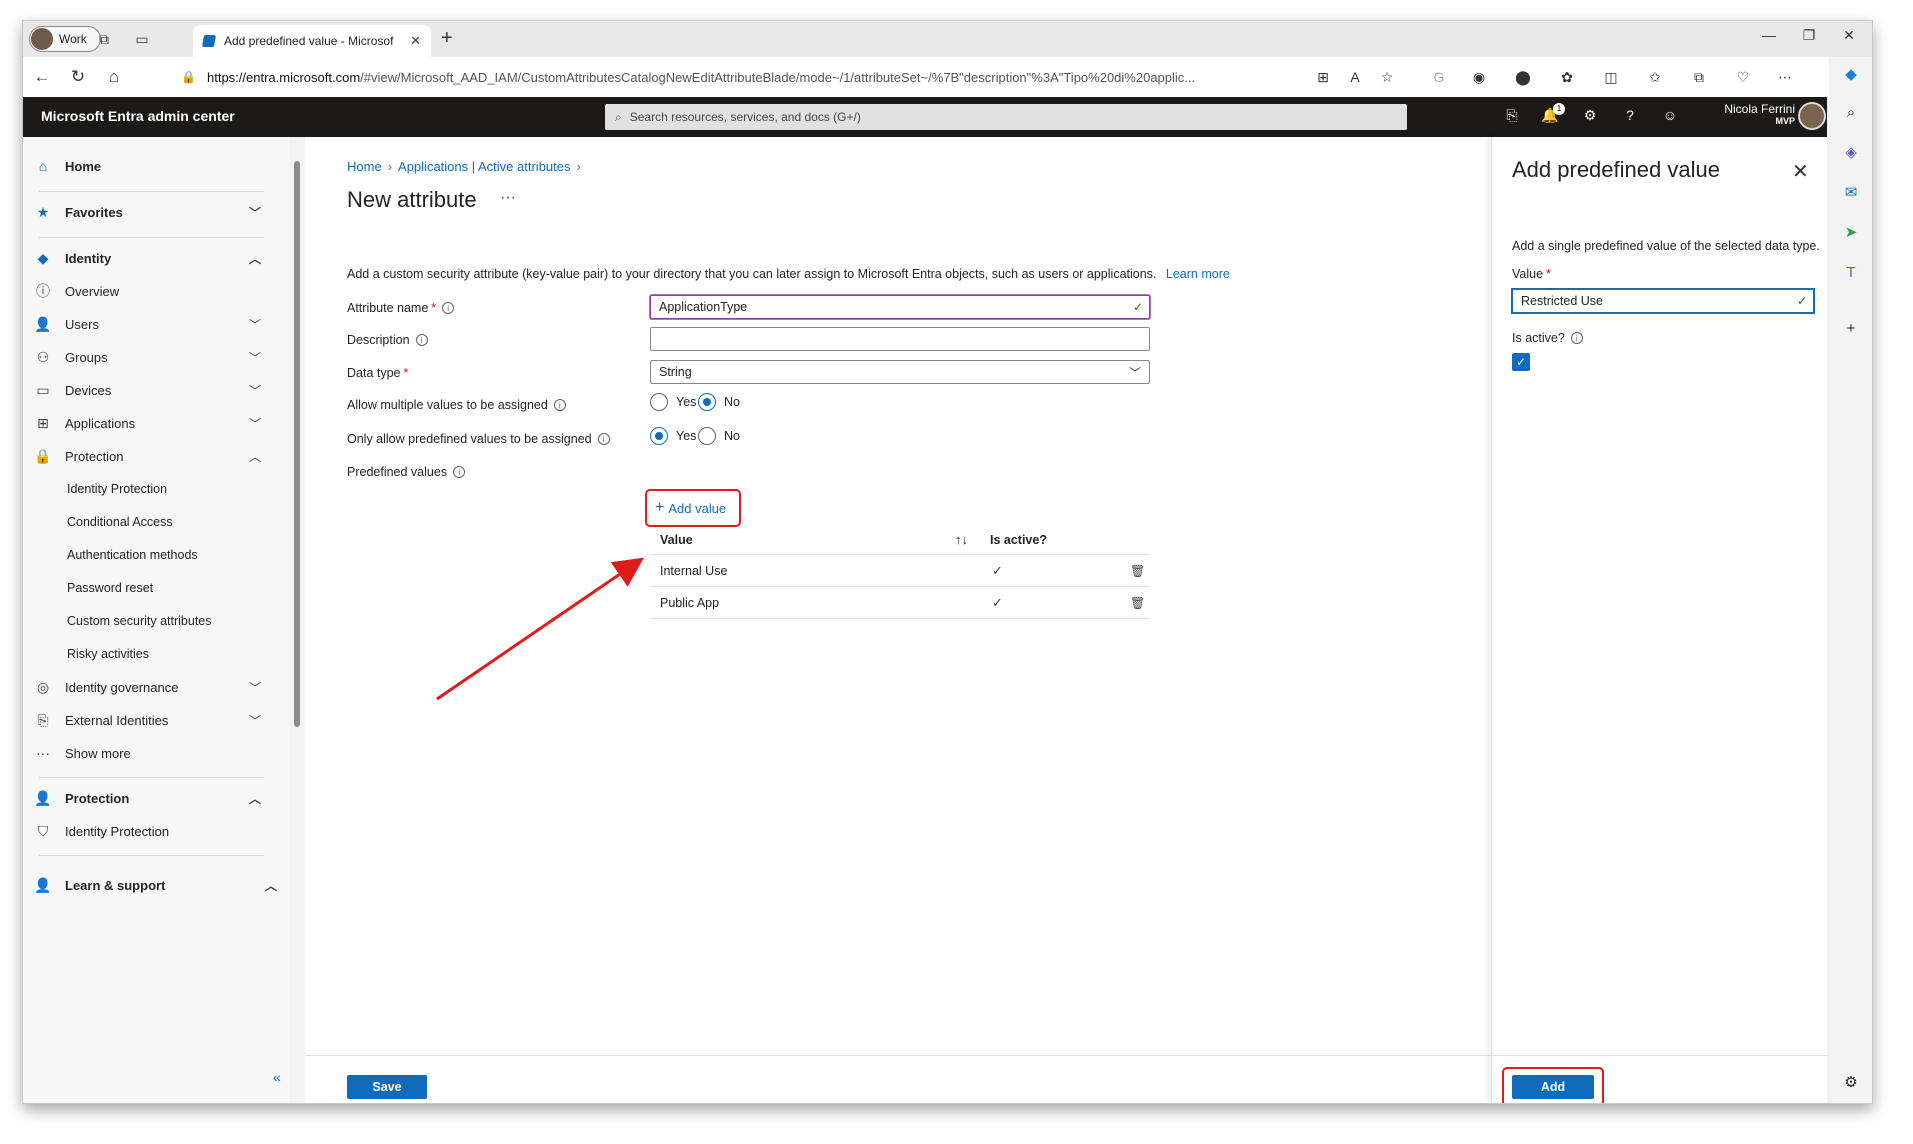 The width and height of the screenshot is (1913, 1144). Describe the element at coordinates (148, 621) in the screenshot. I see `sidebar-item-custom-security-attributes: Custom security attributes` at that location.